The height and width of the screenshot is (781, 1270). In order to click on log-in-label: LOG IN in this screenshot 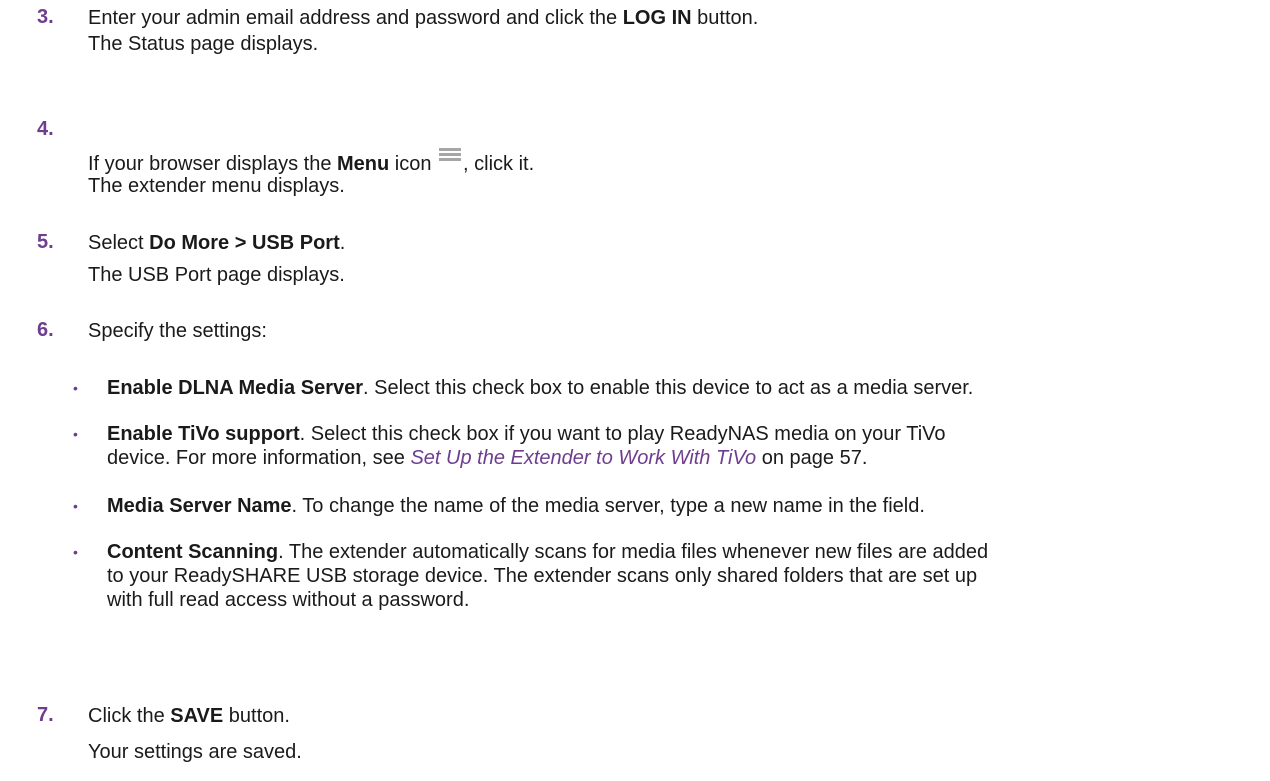, I will do `click(657, 18)`.